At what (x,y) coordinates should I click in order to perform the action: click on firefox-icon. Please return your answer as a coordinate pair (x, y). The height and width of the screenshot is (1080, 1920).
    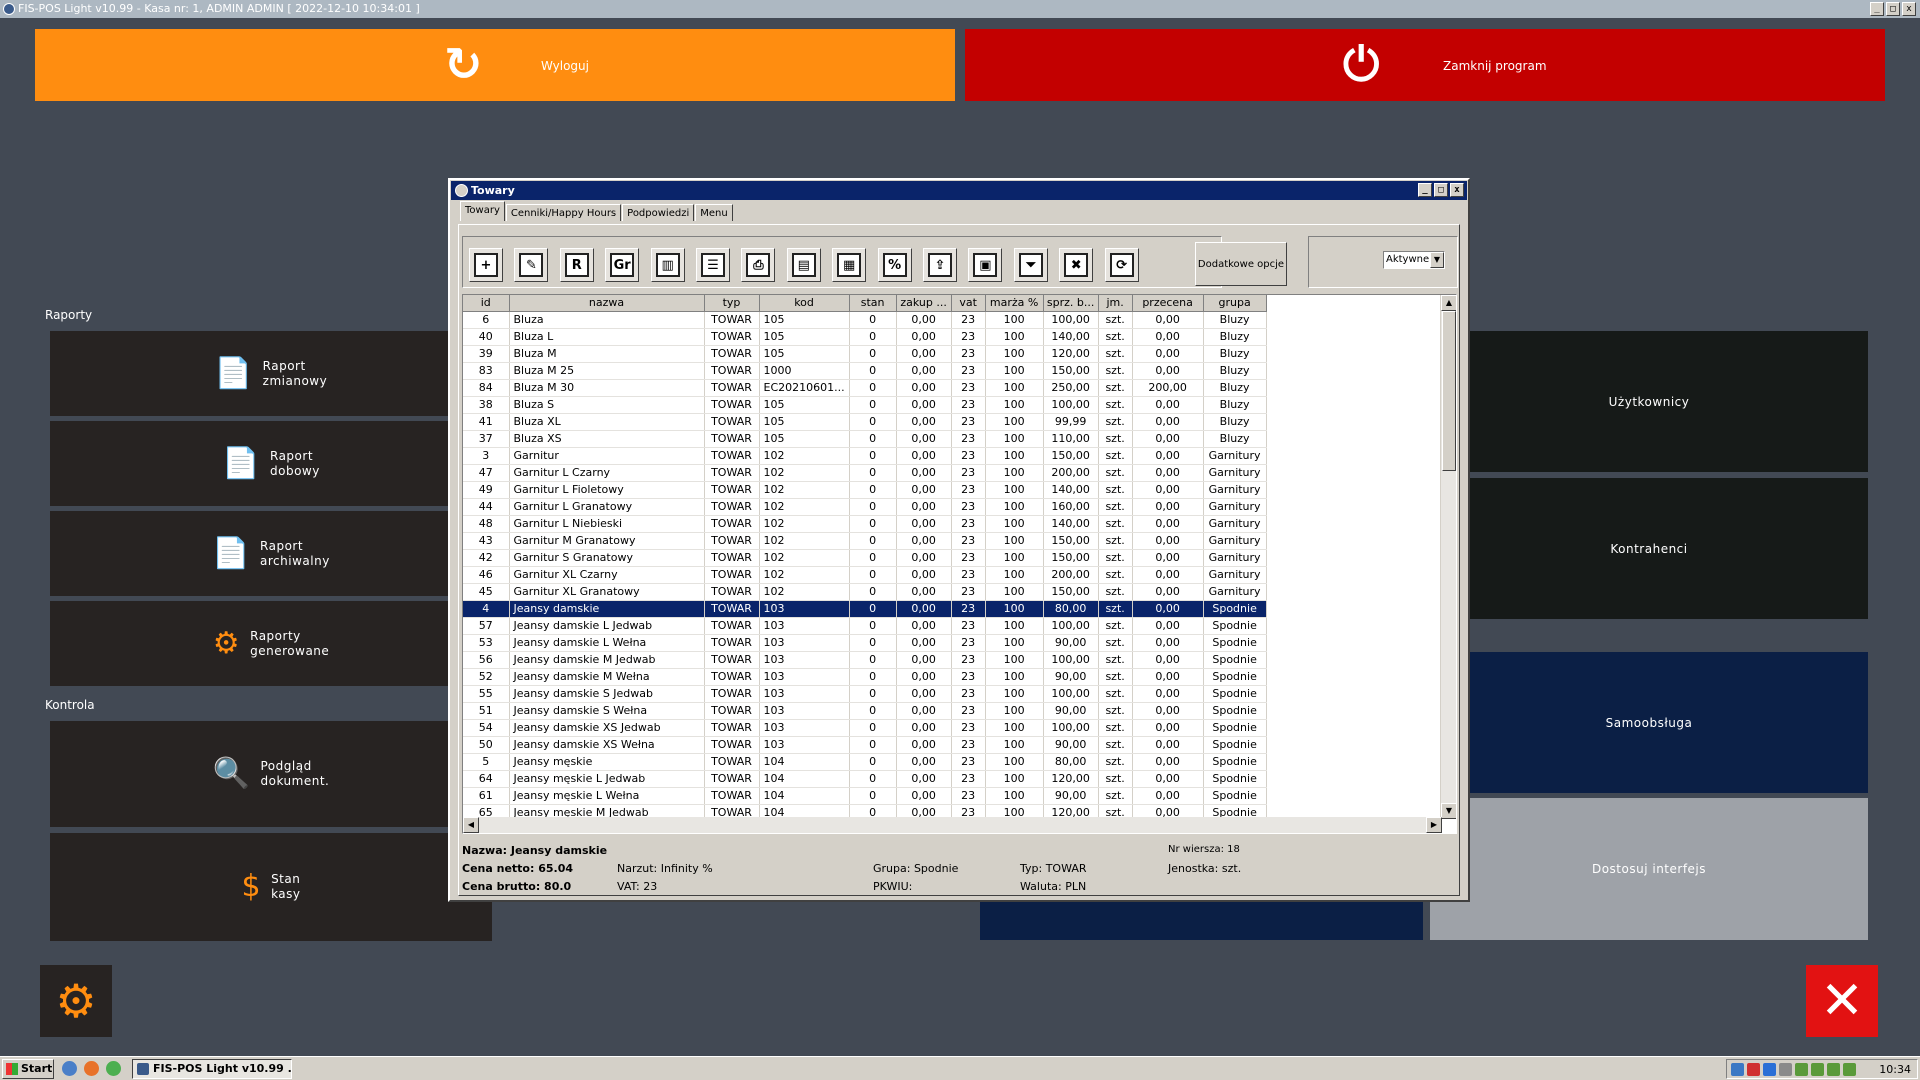
    Looking at the image, I should click on (91, 1068).